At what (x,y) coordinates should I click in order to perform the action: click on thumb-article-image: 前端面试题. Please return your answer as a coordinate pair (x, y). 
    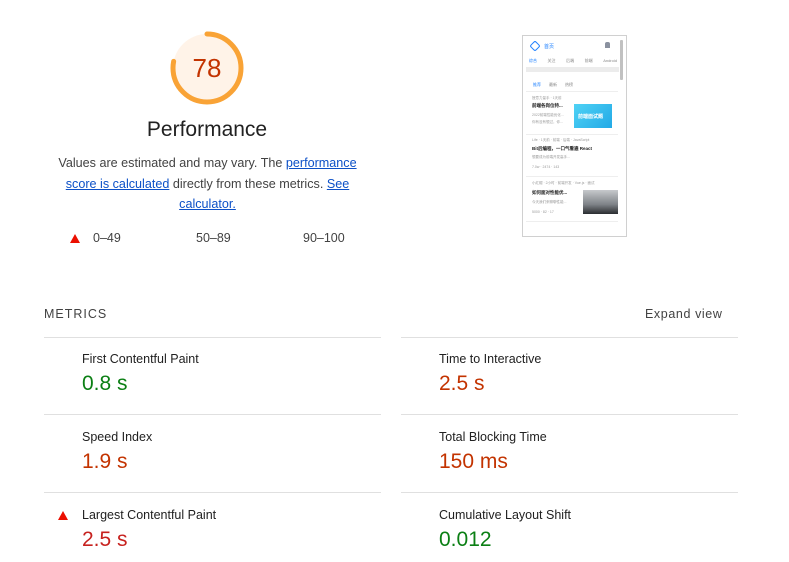
    Looking at the image, I should click on (593, 116).